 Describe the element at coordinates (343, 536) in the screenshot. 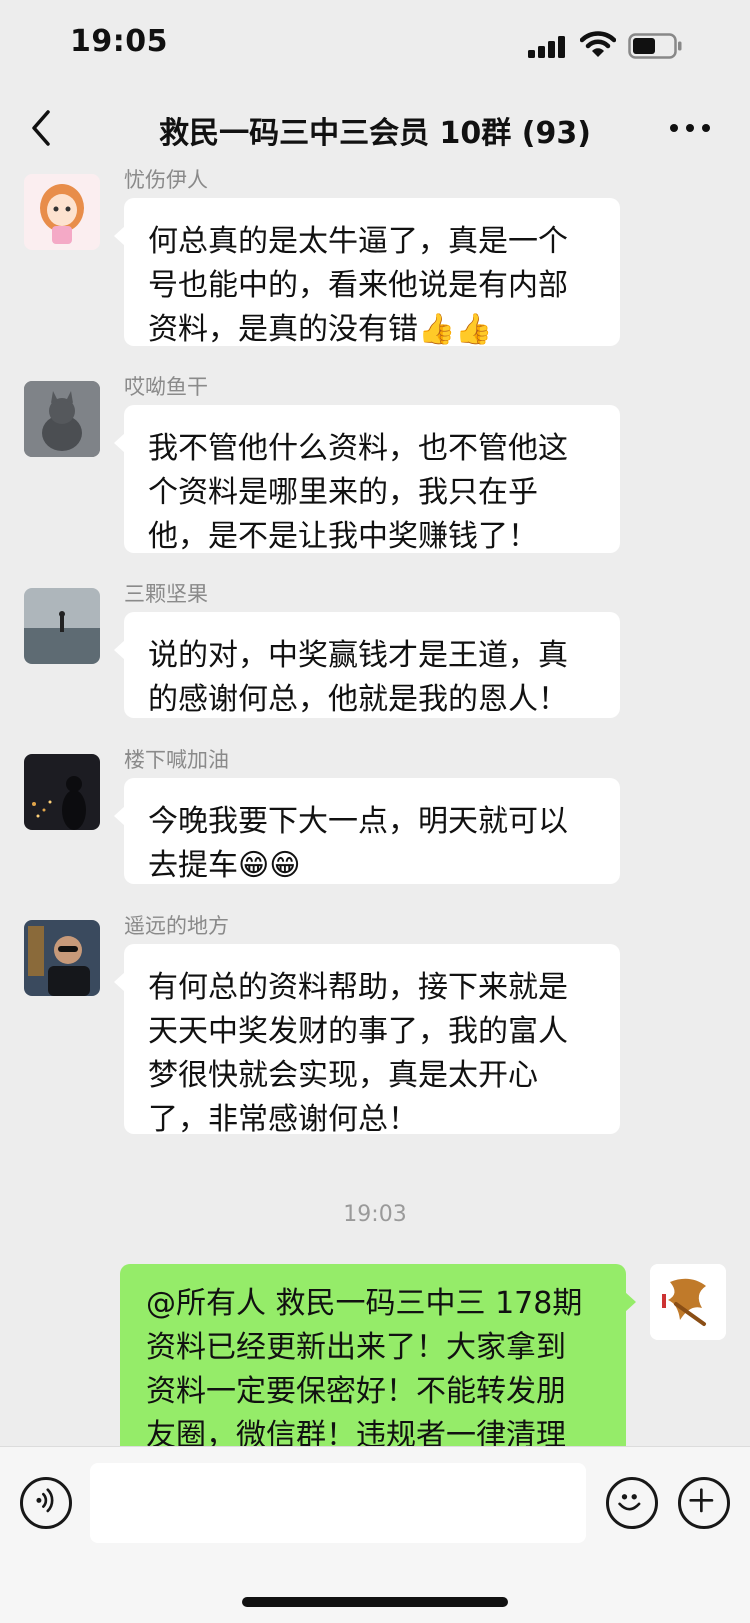

I see `message-line: 他，是不是让我中奖赚钱了！` at that location.